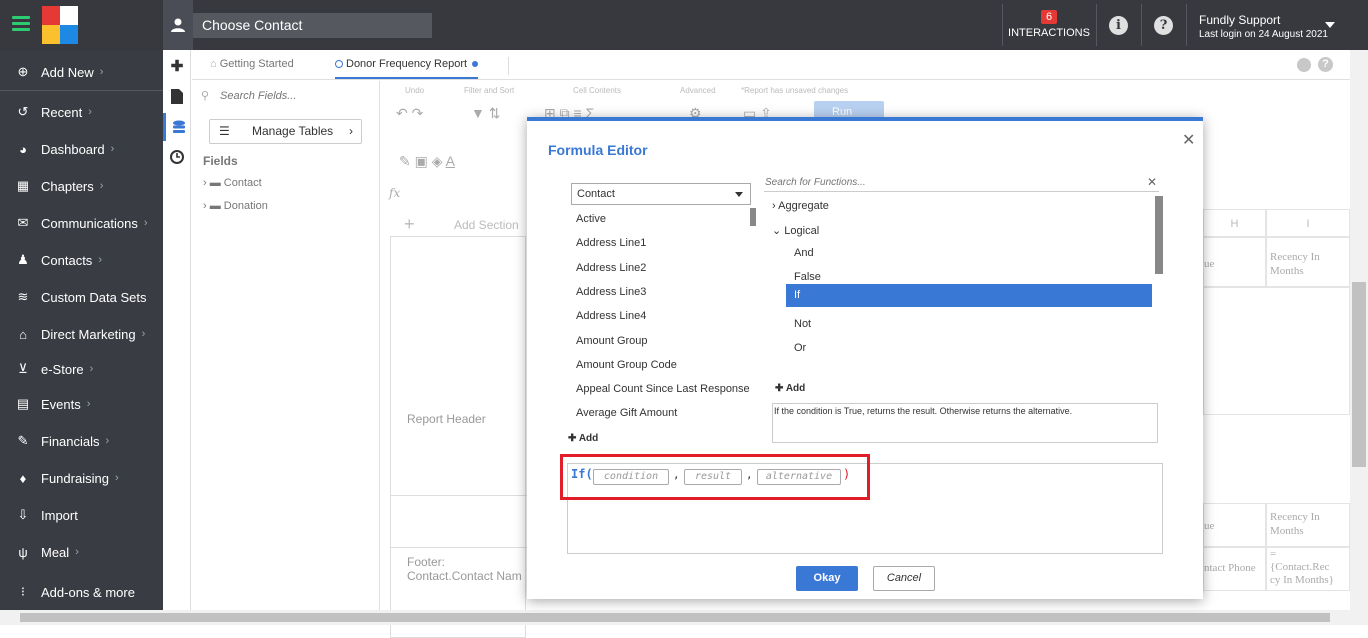 This screenshot has height=638, width=1368. Describe the element at coordinates (409, 224) in the screenshot. I see `add-section-plus-icon: +` at that location.